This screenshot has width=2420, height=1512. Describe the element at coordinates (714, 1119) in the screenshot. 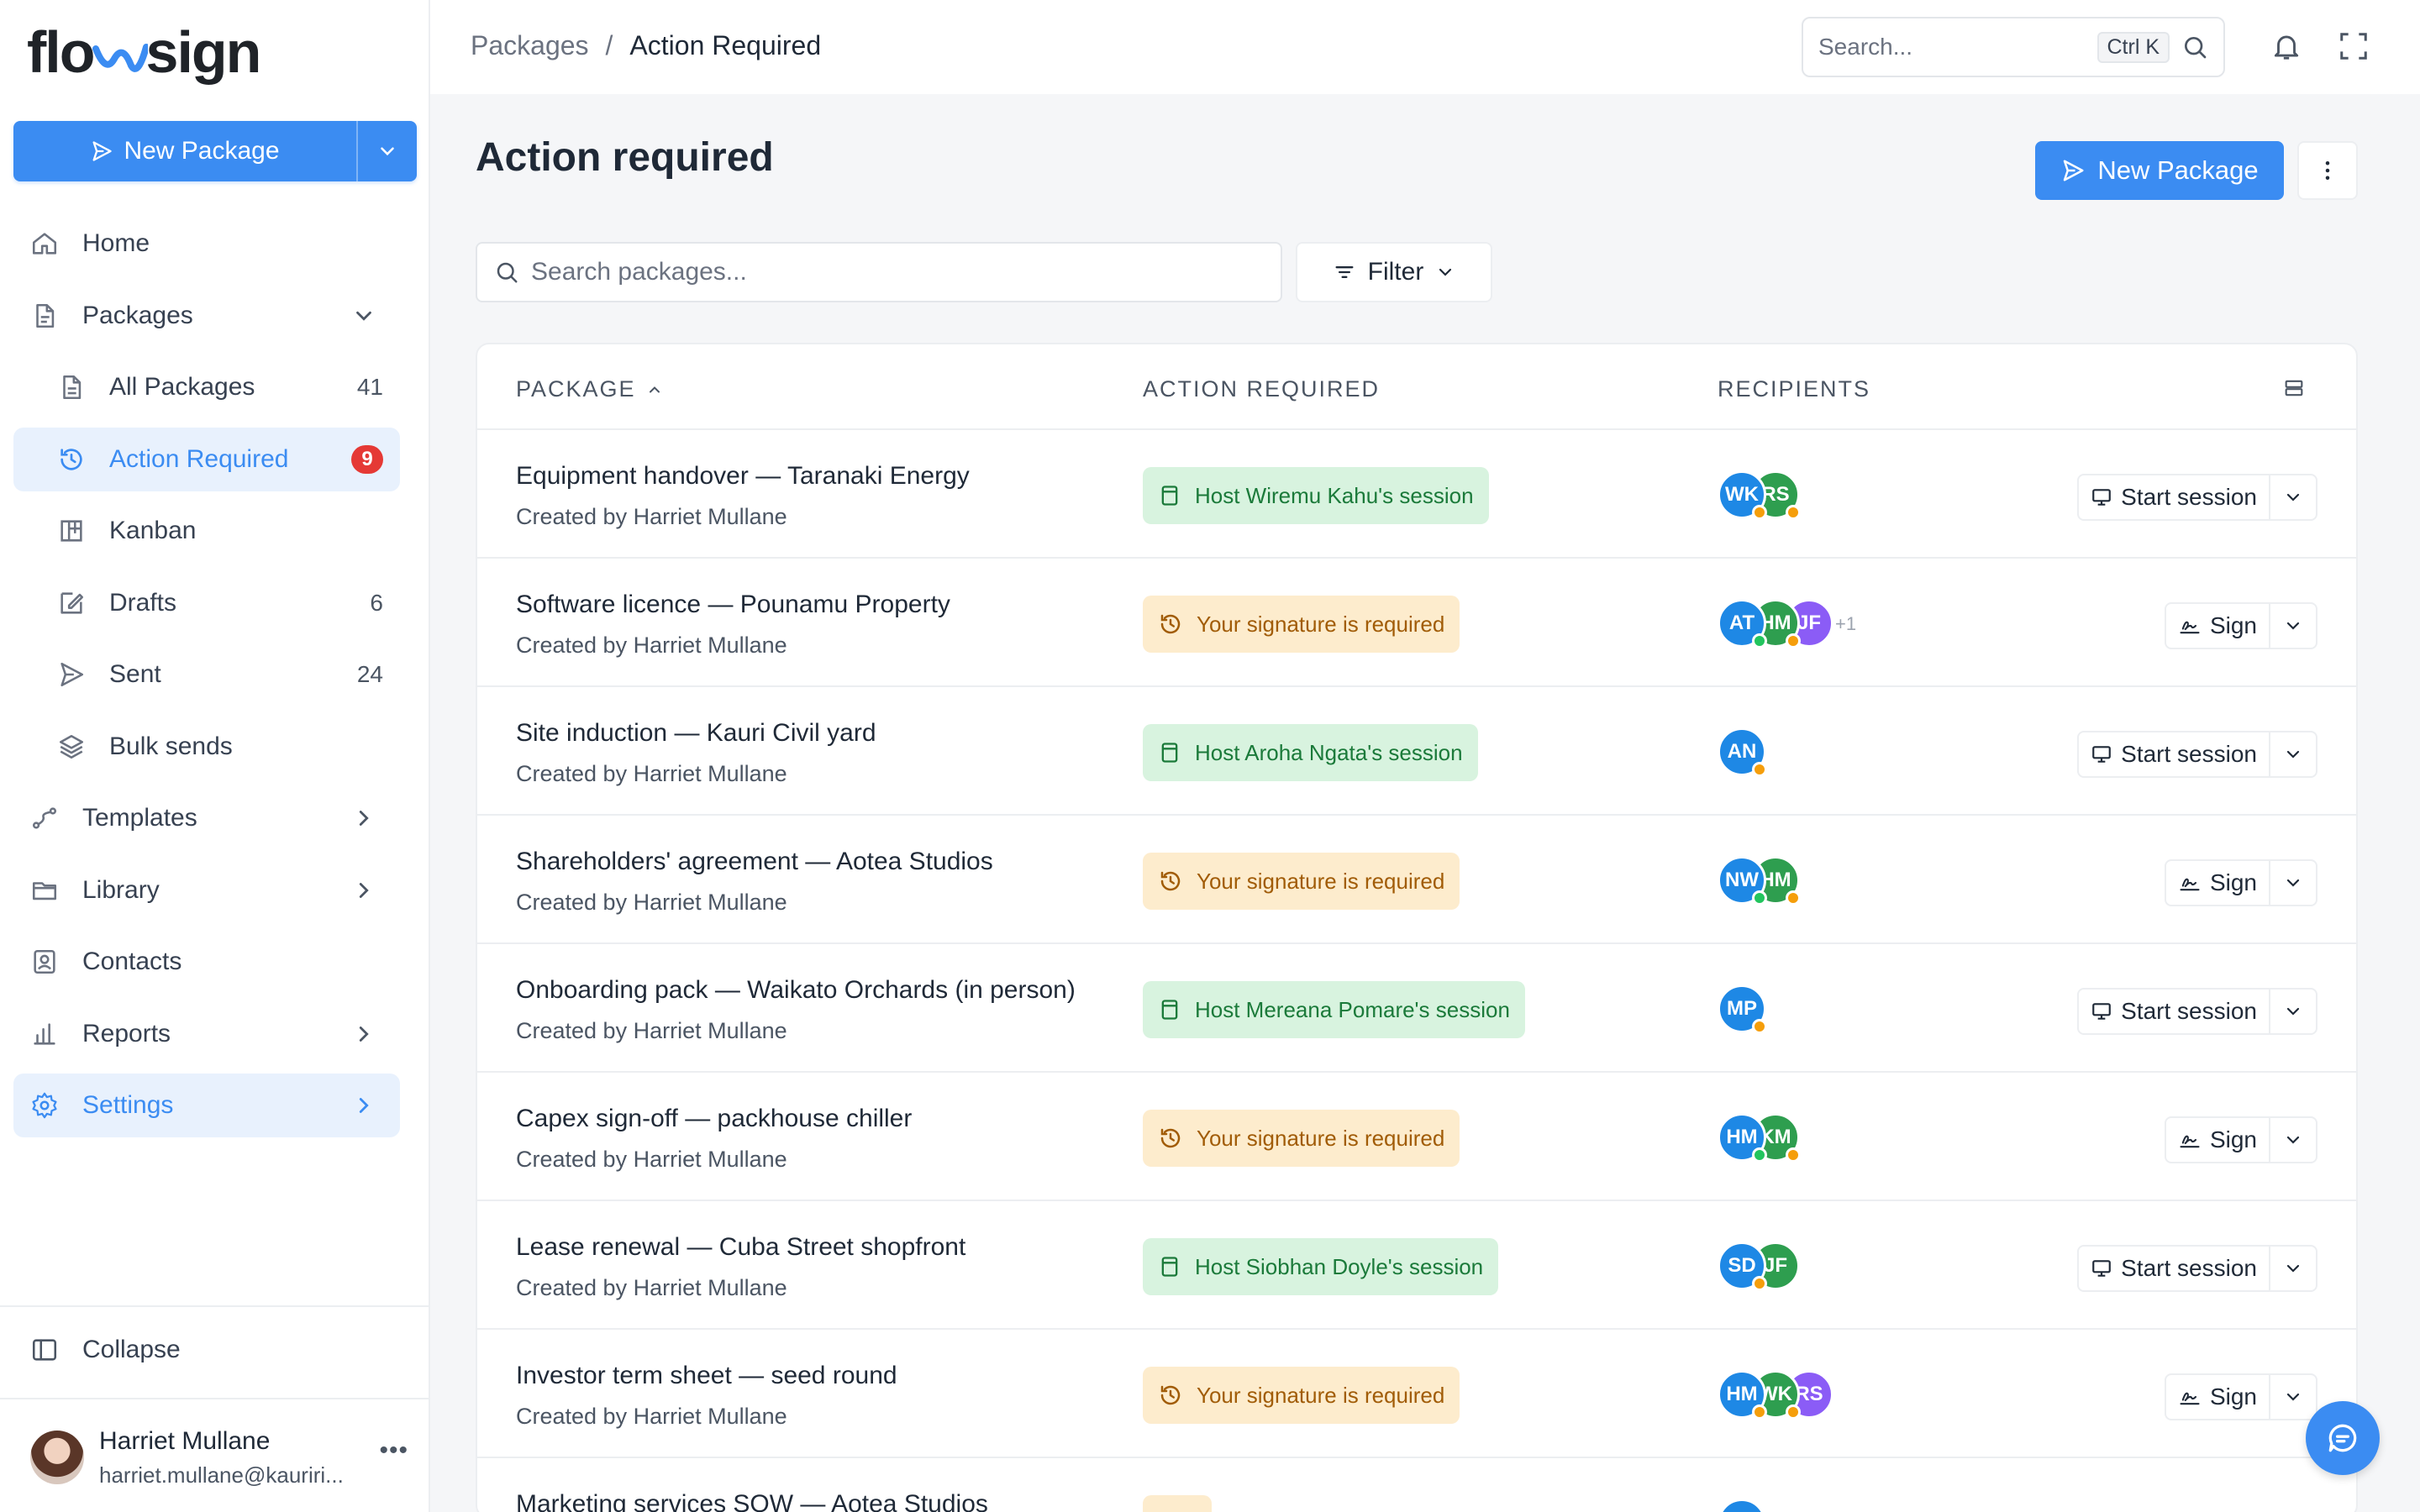

I see `package-title: Capex sign-off — packhouse chiller` at that location.